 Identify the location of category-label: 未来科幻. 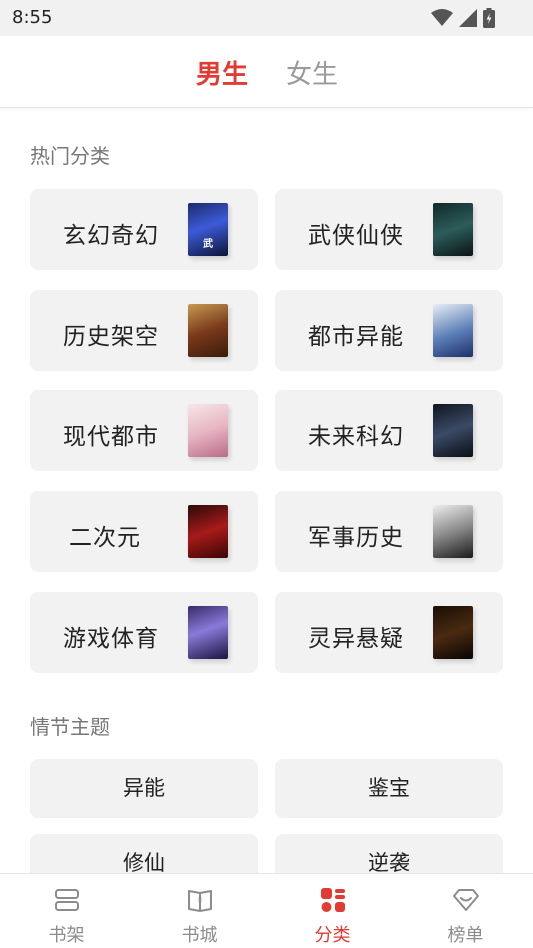
(356, 437).